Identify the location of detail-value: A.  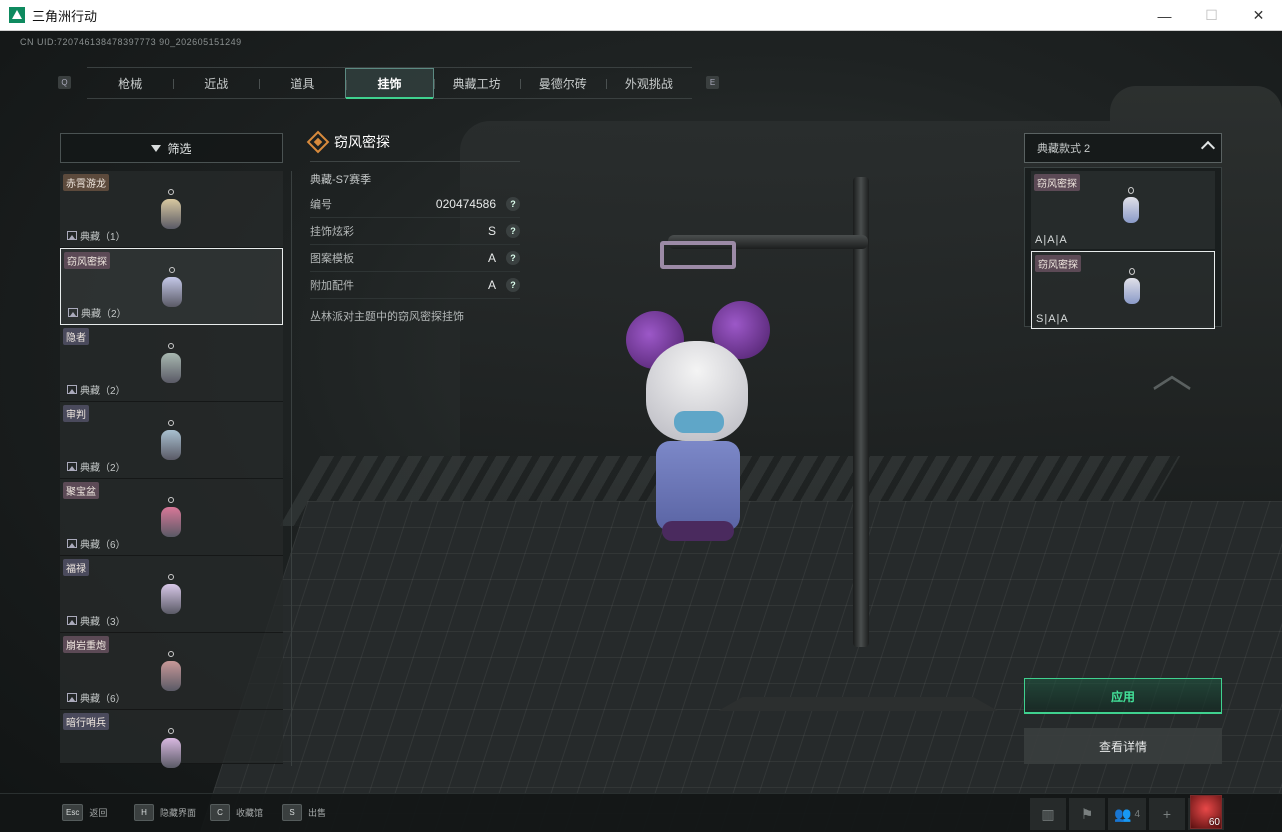
(491, 258).